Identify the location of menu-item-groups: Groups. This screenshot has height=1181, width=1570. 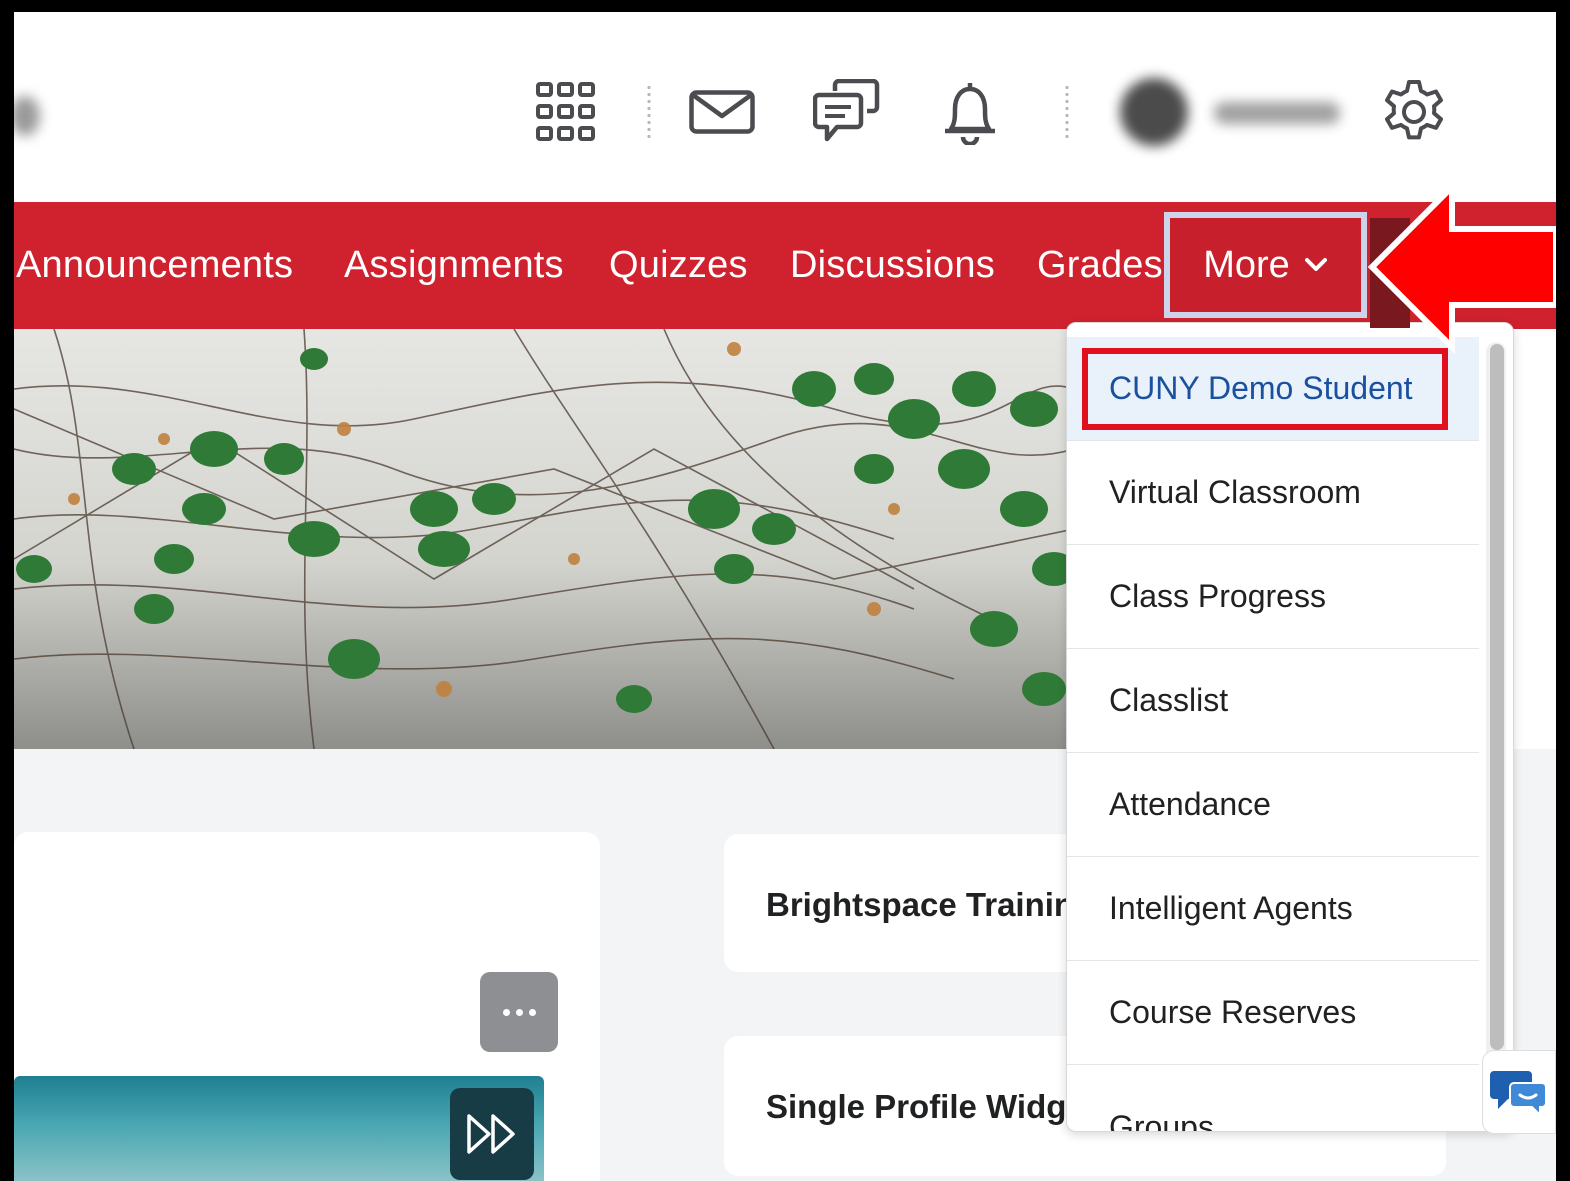
(1273, 1099).